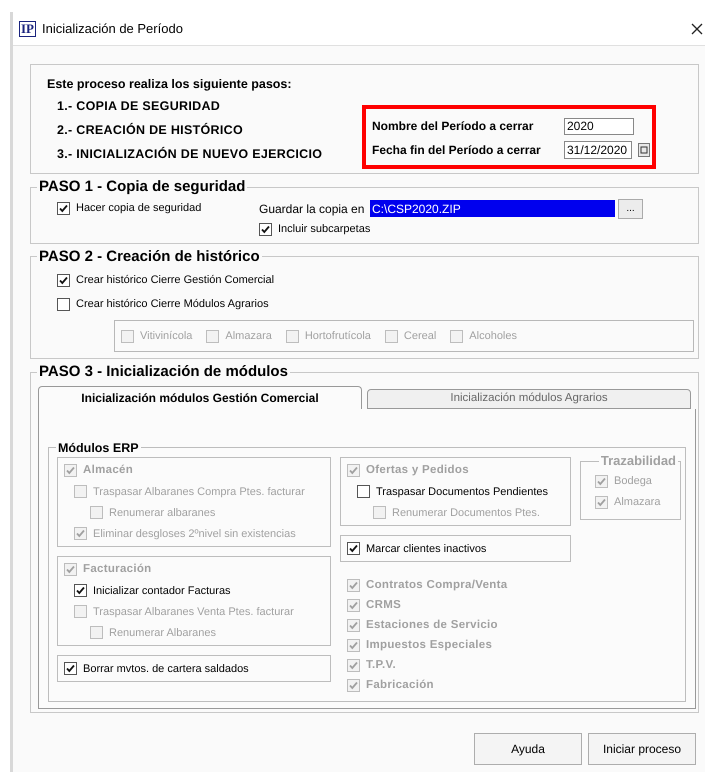  I want to click on checkbox-label: Renumerar albaranes, so click(162, 513).